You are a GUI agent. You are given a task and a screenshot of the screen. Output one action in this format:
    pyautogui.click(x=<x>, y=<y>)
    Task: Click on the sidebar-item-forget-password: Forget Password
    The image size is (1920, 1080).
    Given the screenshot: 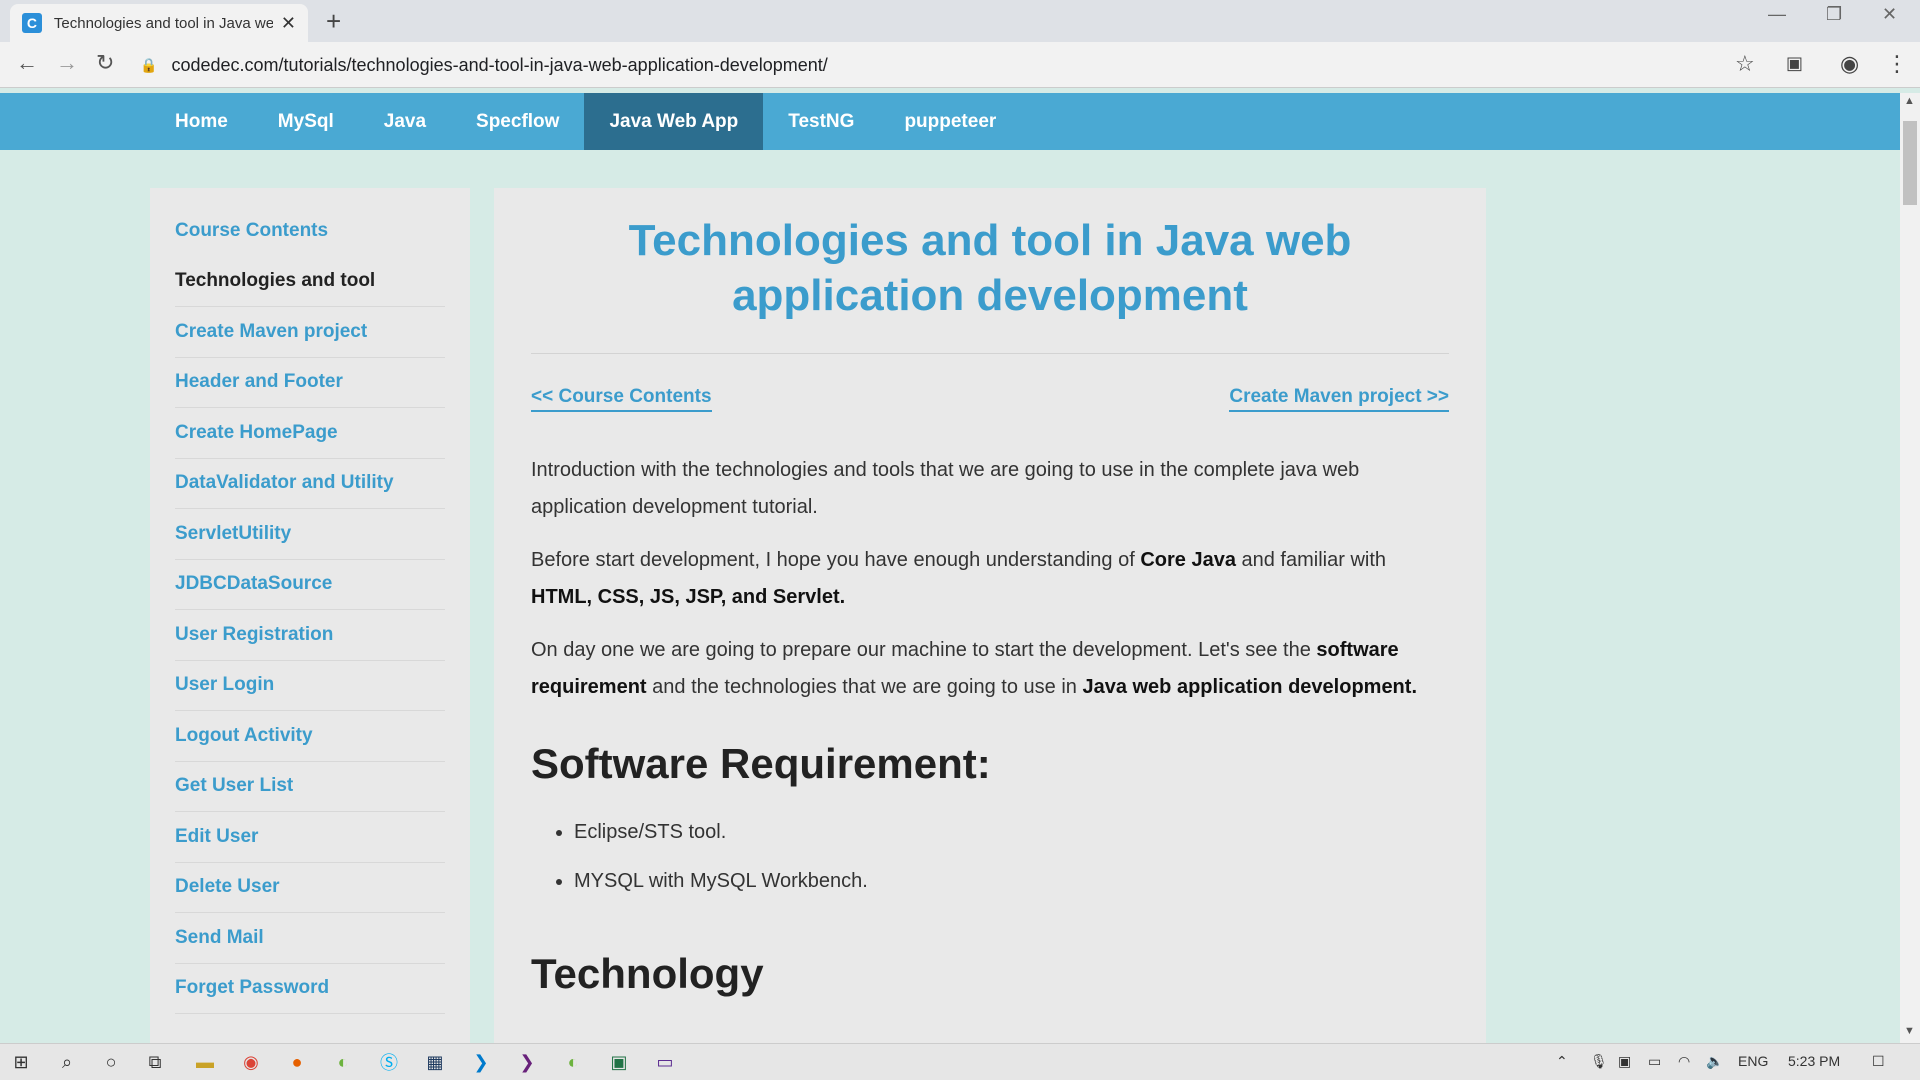 What is the action you would take?
    pyautogui.click(x=310, y=989)
    